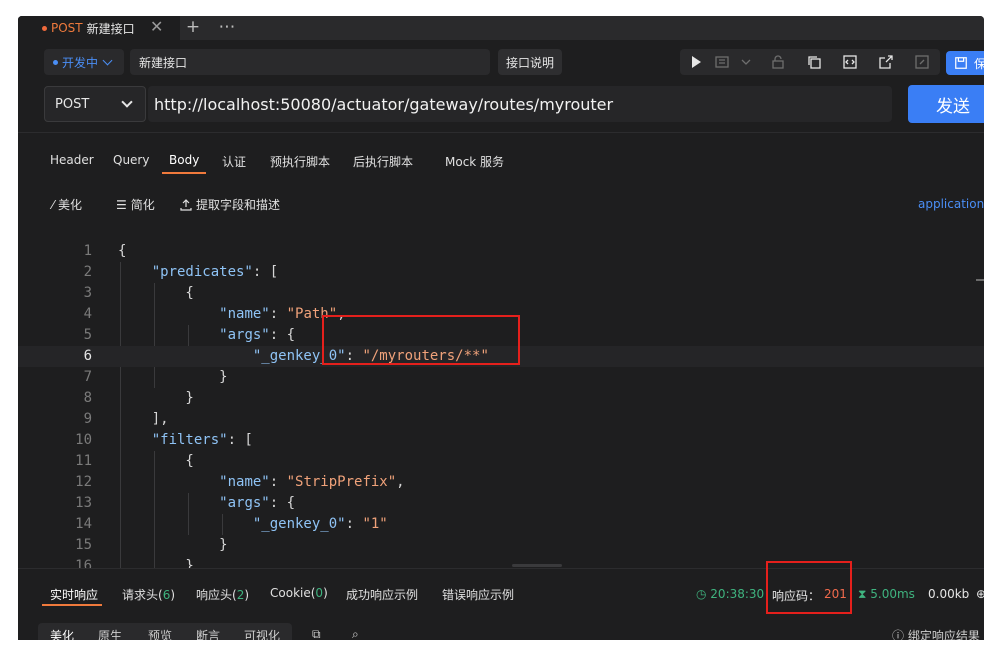  Describe the element at coordinates (208, 633) in the screenshot. I see `view-assert: 断言` at that location.